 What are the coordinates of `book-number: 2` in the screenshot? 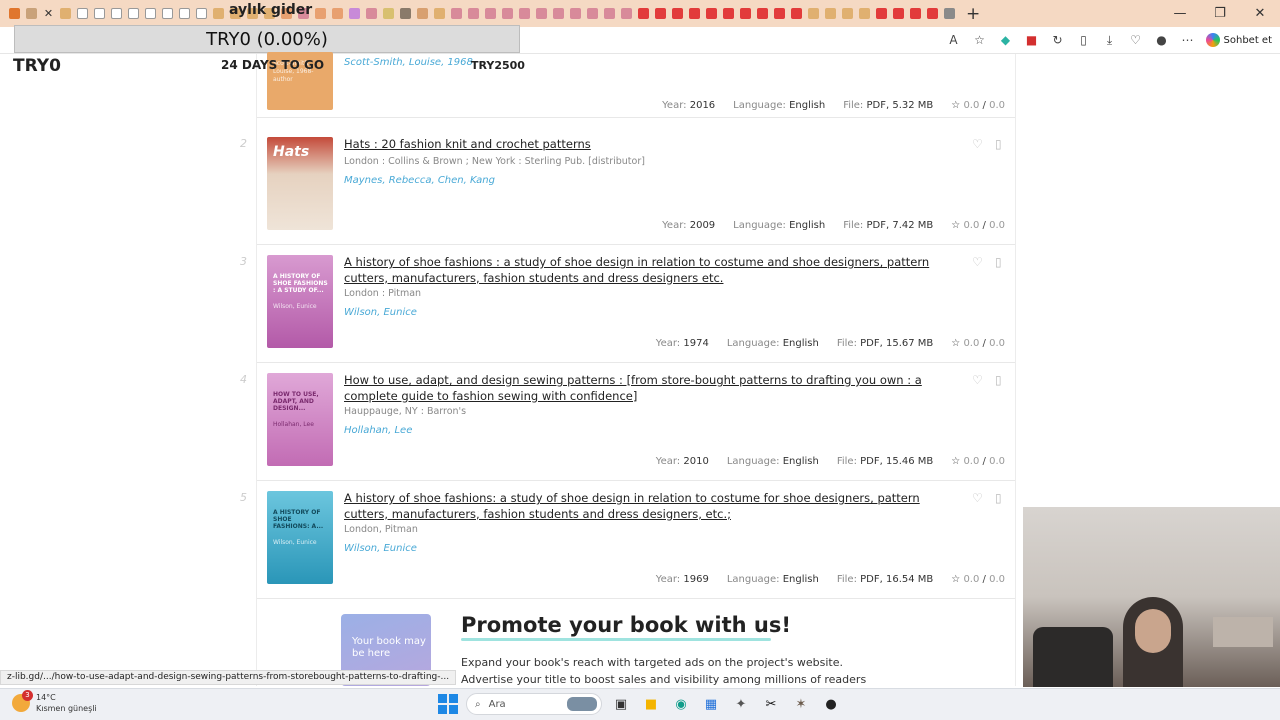 It's located at (243, 143).